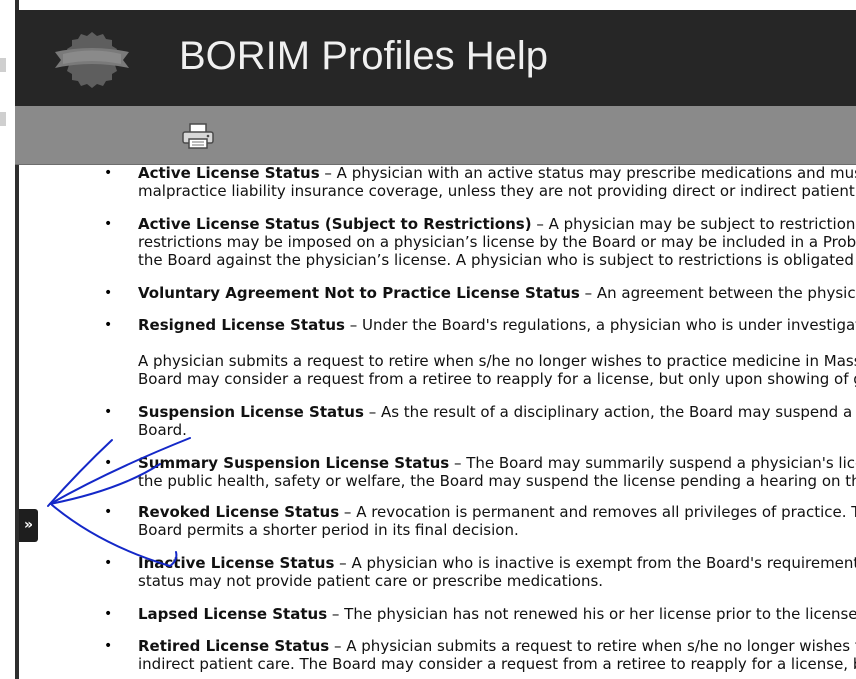  Describe the element at coordinates (7, 339) in the screenshot. I see `window-edge-strip` at that location.